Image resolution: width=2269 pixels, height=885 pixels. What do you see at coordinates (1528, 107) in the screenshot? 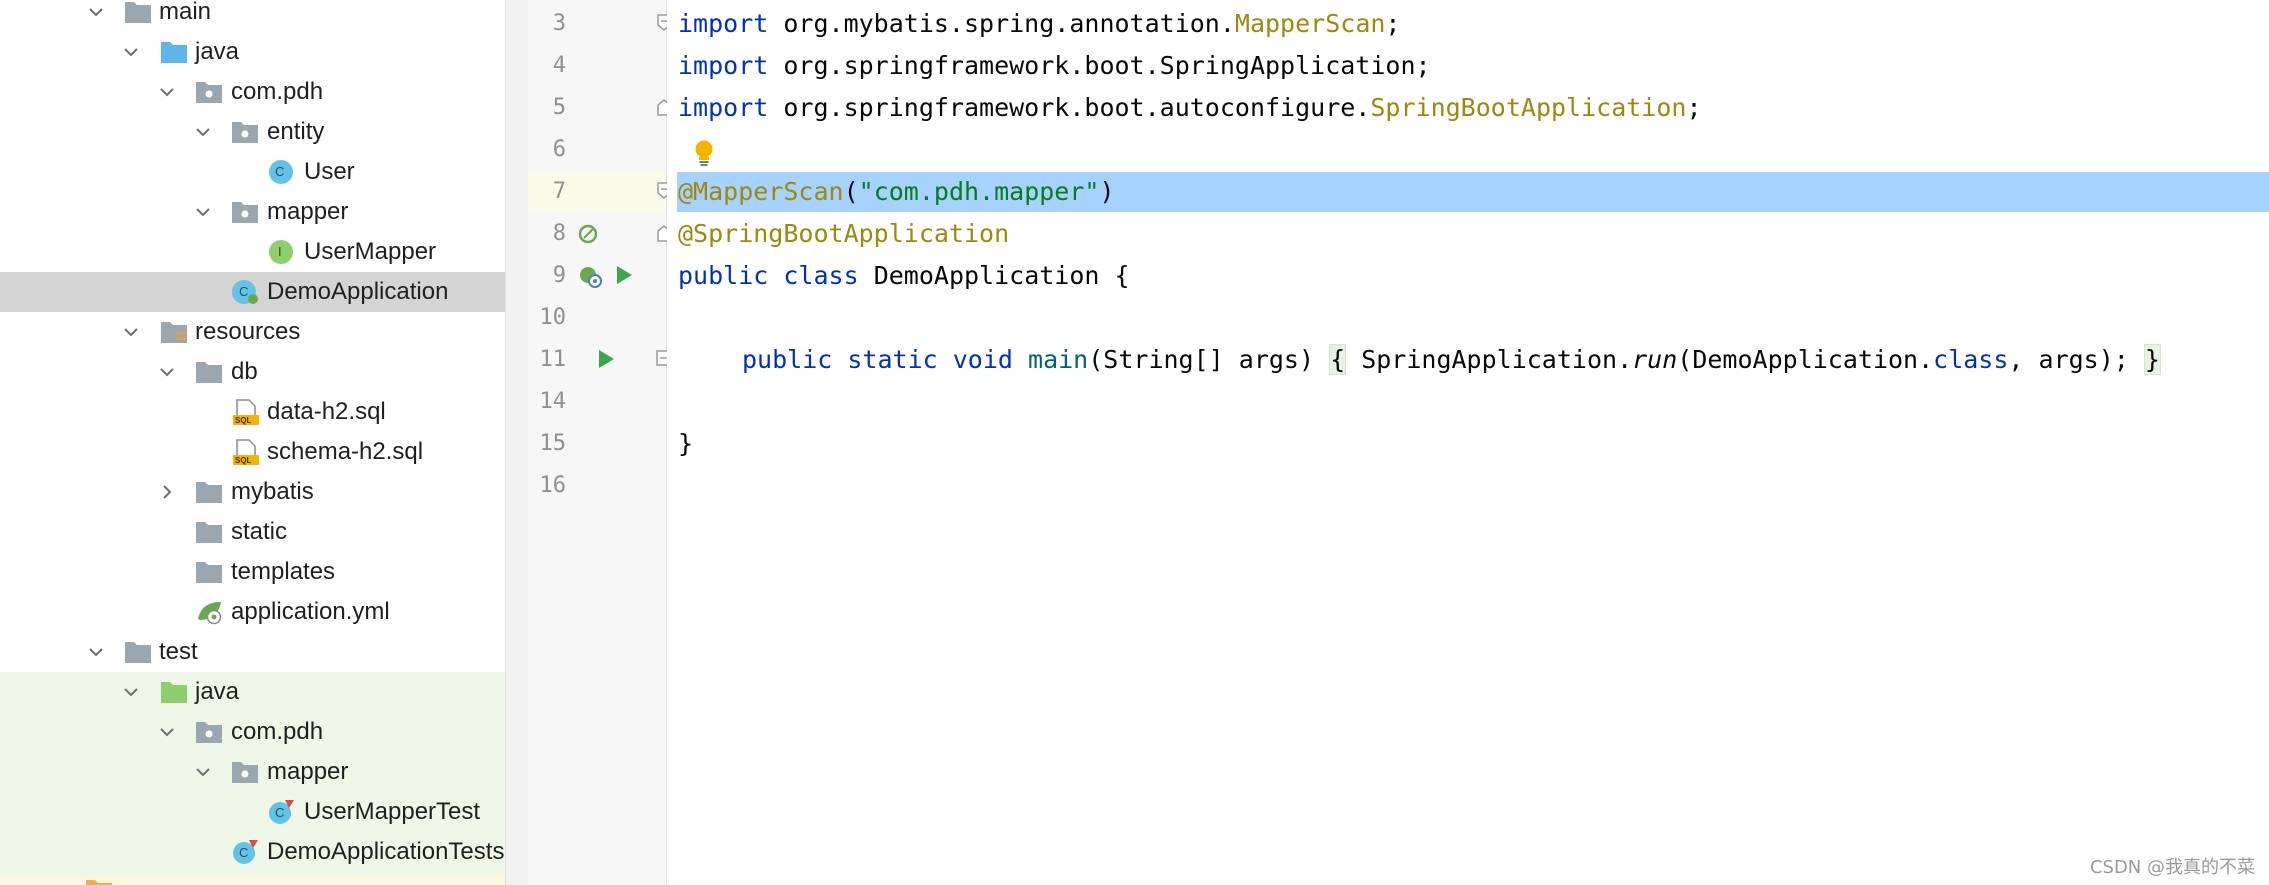
I see `annotation-class: SpringBootApplication` at bounding box center [1528, 107].